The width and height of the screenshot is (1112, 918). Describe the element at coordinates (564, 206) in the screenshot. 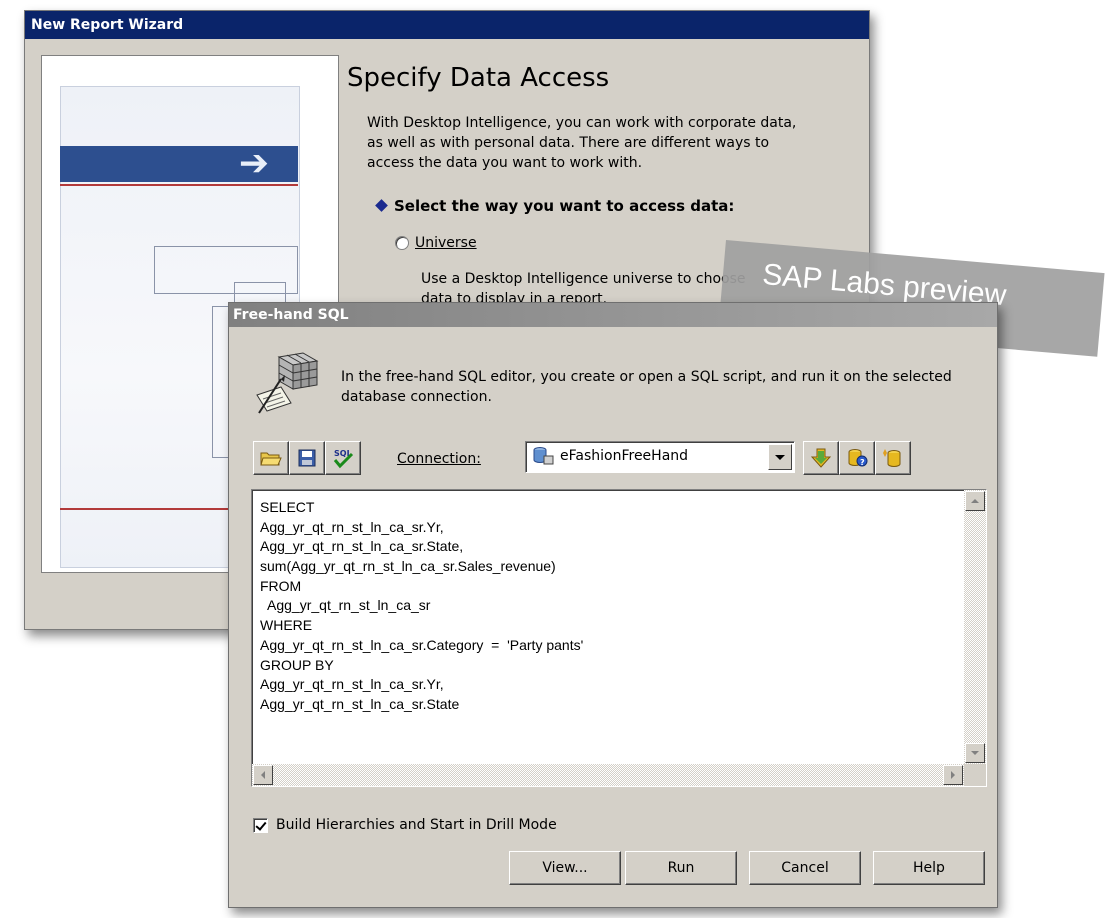

I see `select-access-prompt-text: Select the way you want to access data:` at that location.